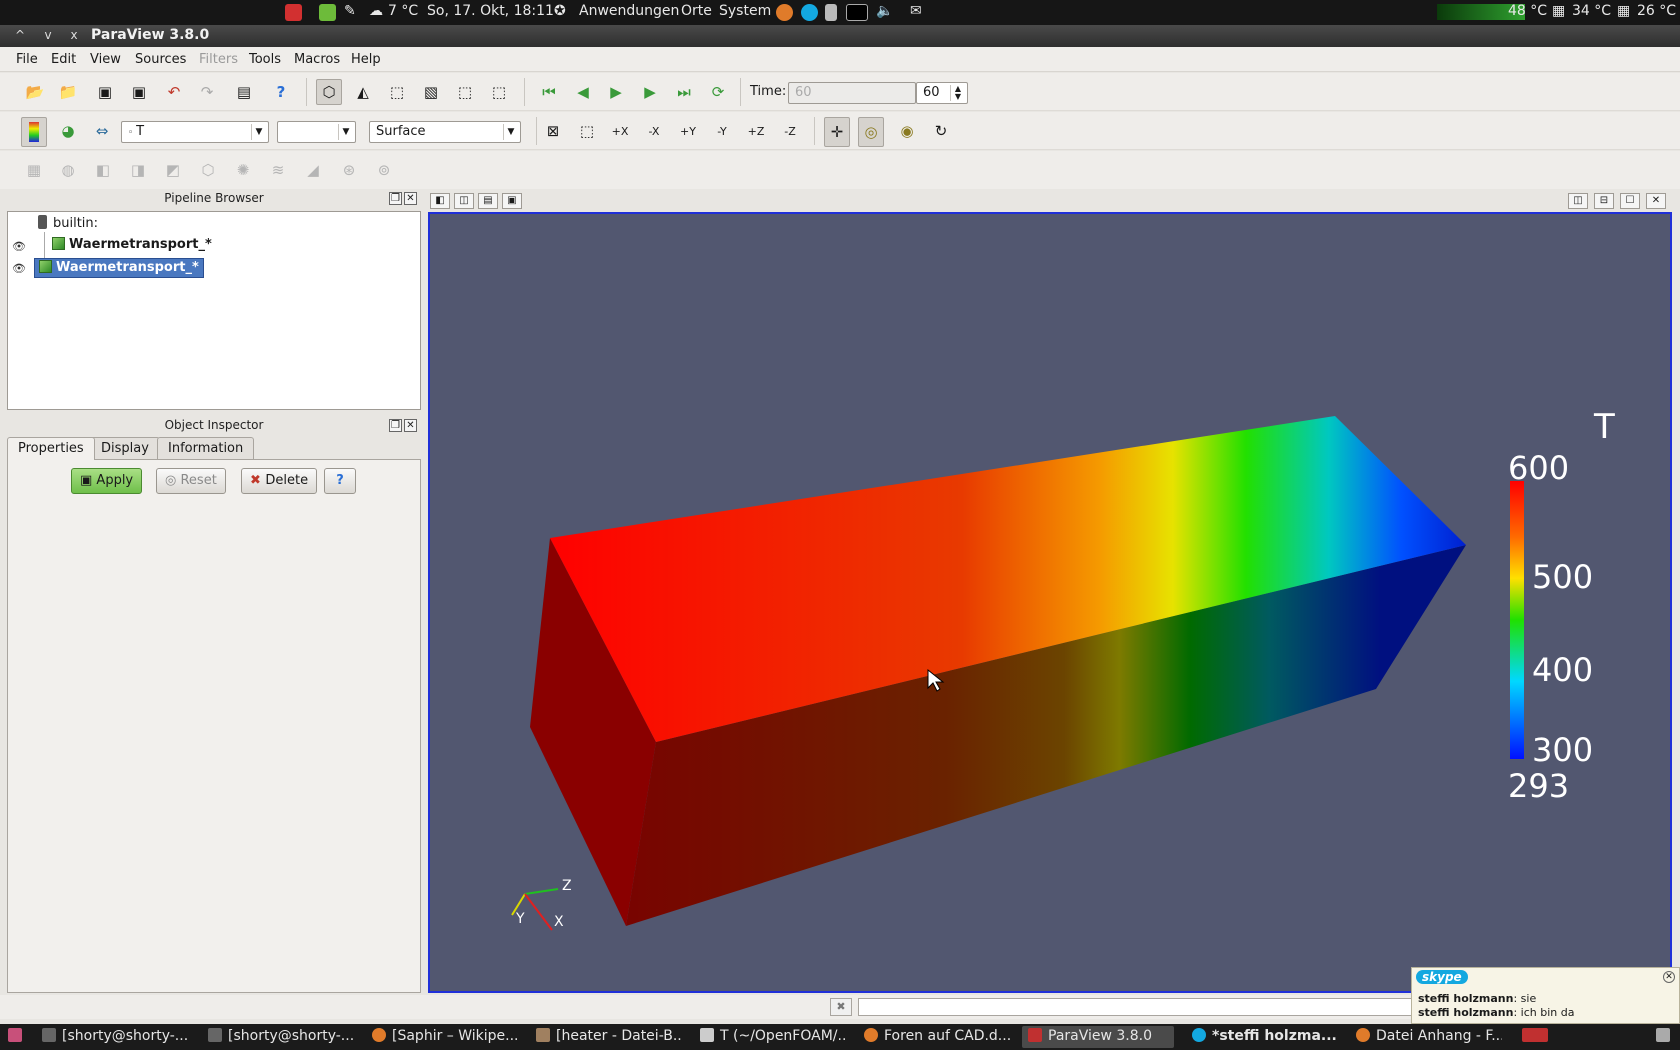  Describe the element at coordinates (195, 132) in the screenshot. I see `color-by-select: ◦ T ▼` at that location.